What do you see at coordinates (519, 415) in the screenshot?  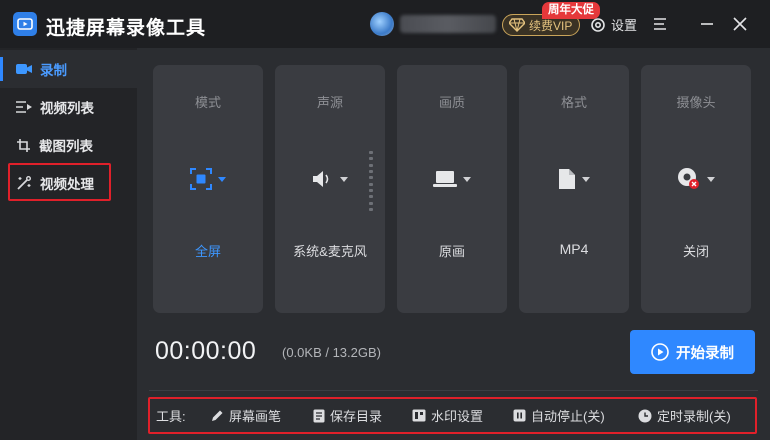 I see `pause-icon` at bounding box center [519, 415].